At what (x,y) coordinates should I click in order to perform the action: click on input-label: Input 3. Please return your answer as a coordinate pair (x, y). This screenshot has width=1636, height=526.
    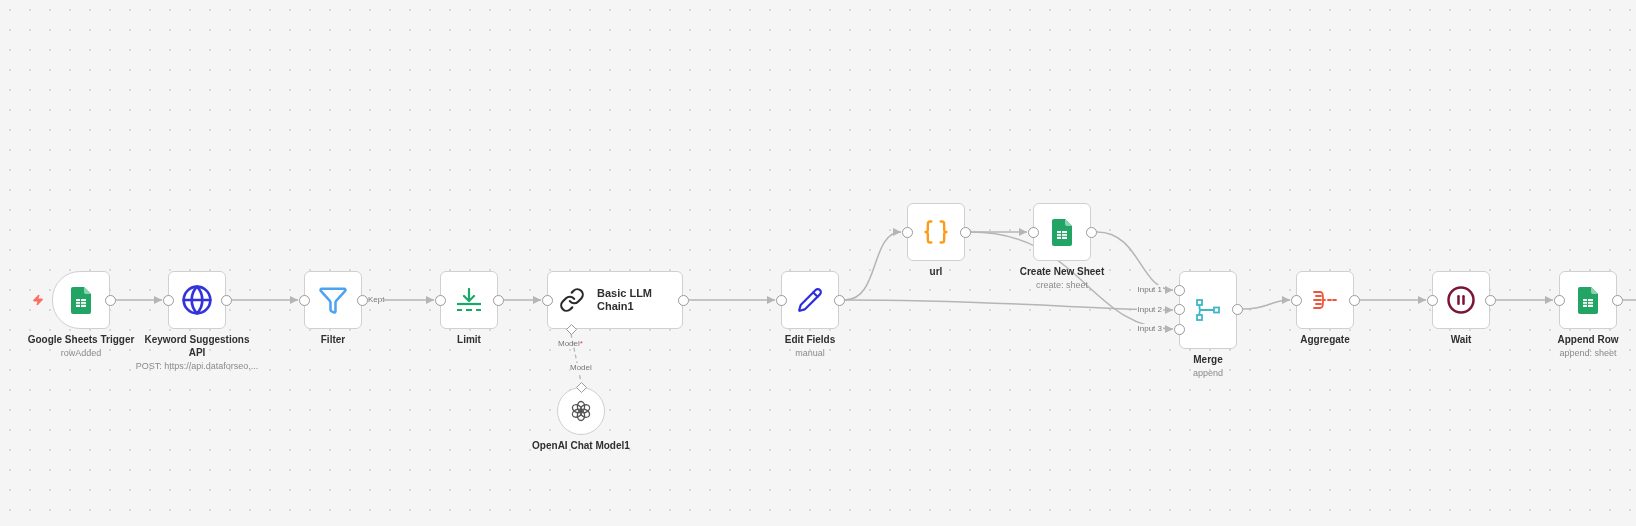
    Looking at the image, I should click on (1149, 329).